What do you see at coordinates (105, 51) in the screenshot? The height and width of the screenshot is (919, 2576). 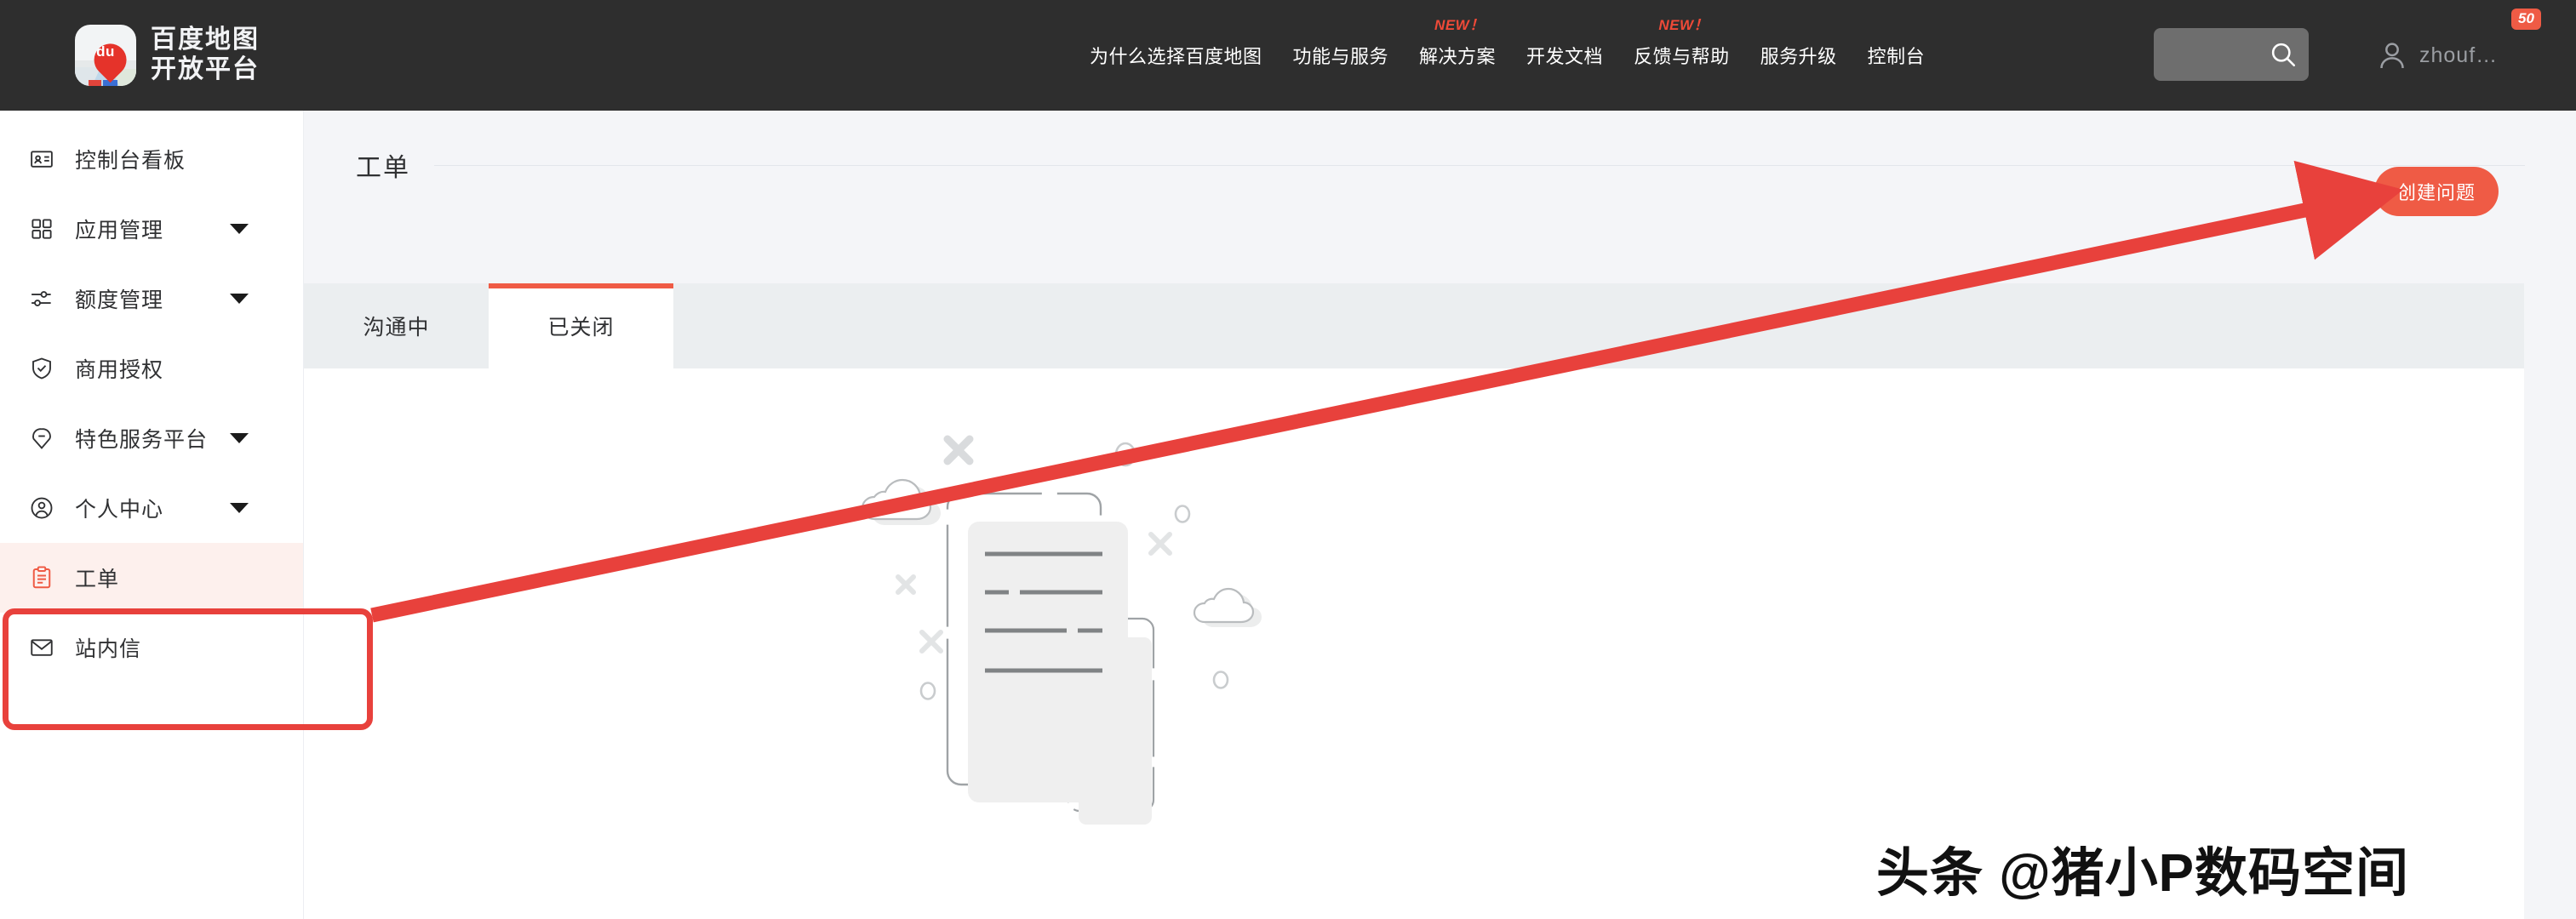 I see `logo-du-text: du` at bounding box center [105, 51].